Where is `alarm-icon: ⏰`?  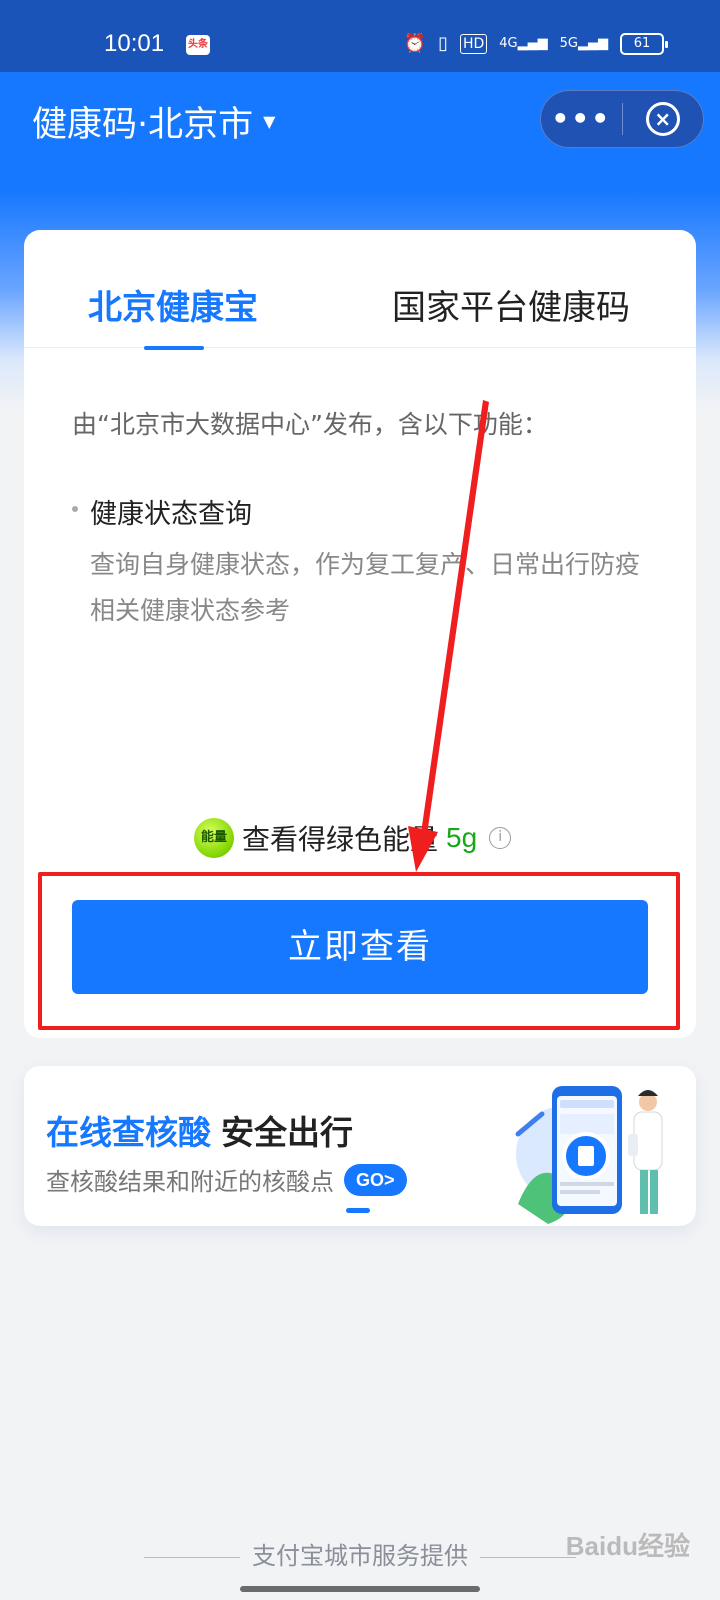
alarm-icon: ⏰ is located at coordinates (415, 43).